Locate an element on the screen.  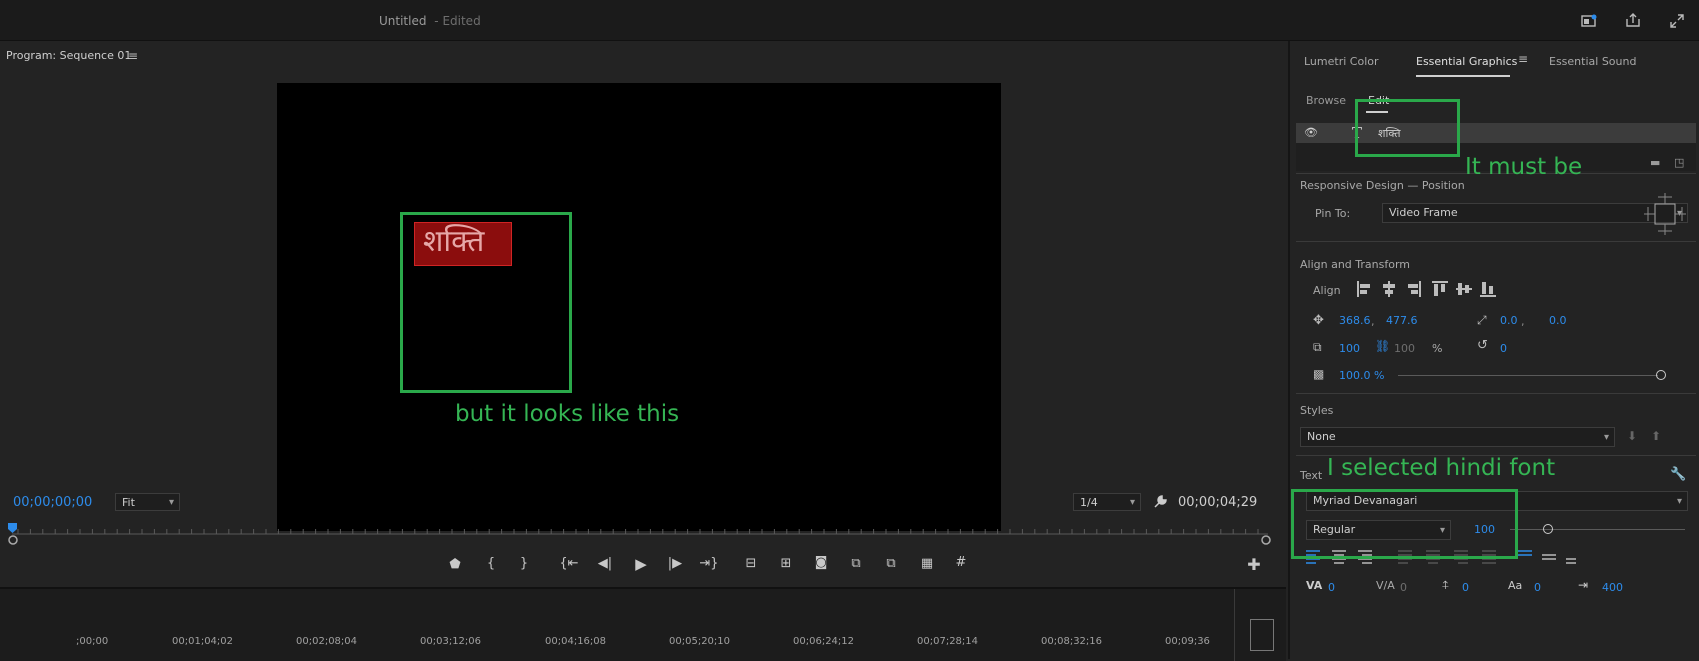
anchor-y: 0.0 is located at coordinates (1558, 320).